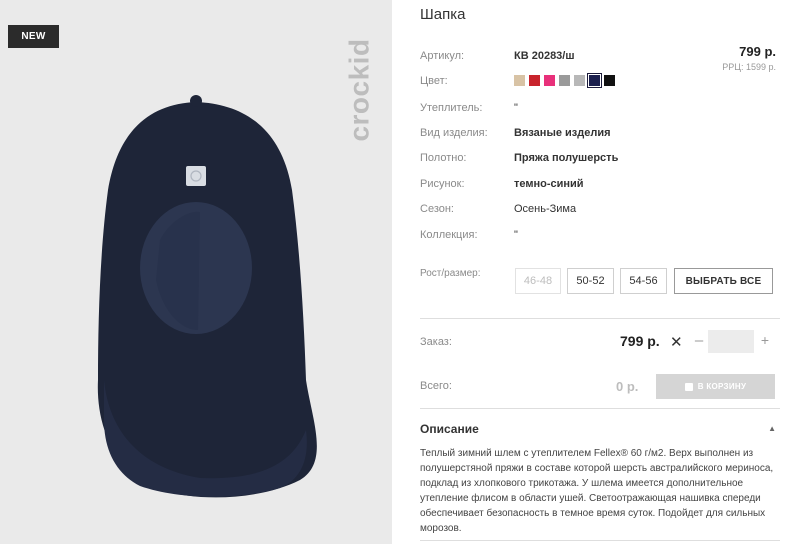 This screenshot has height=544, width=800. I want to click on brand-logo: crockid, so click(360, 90).